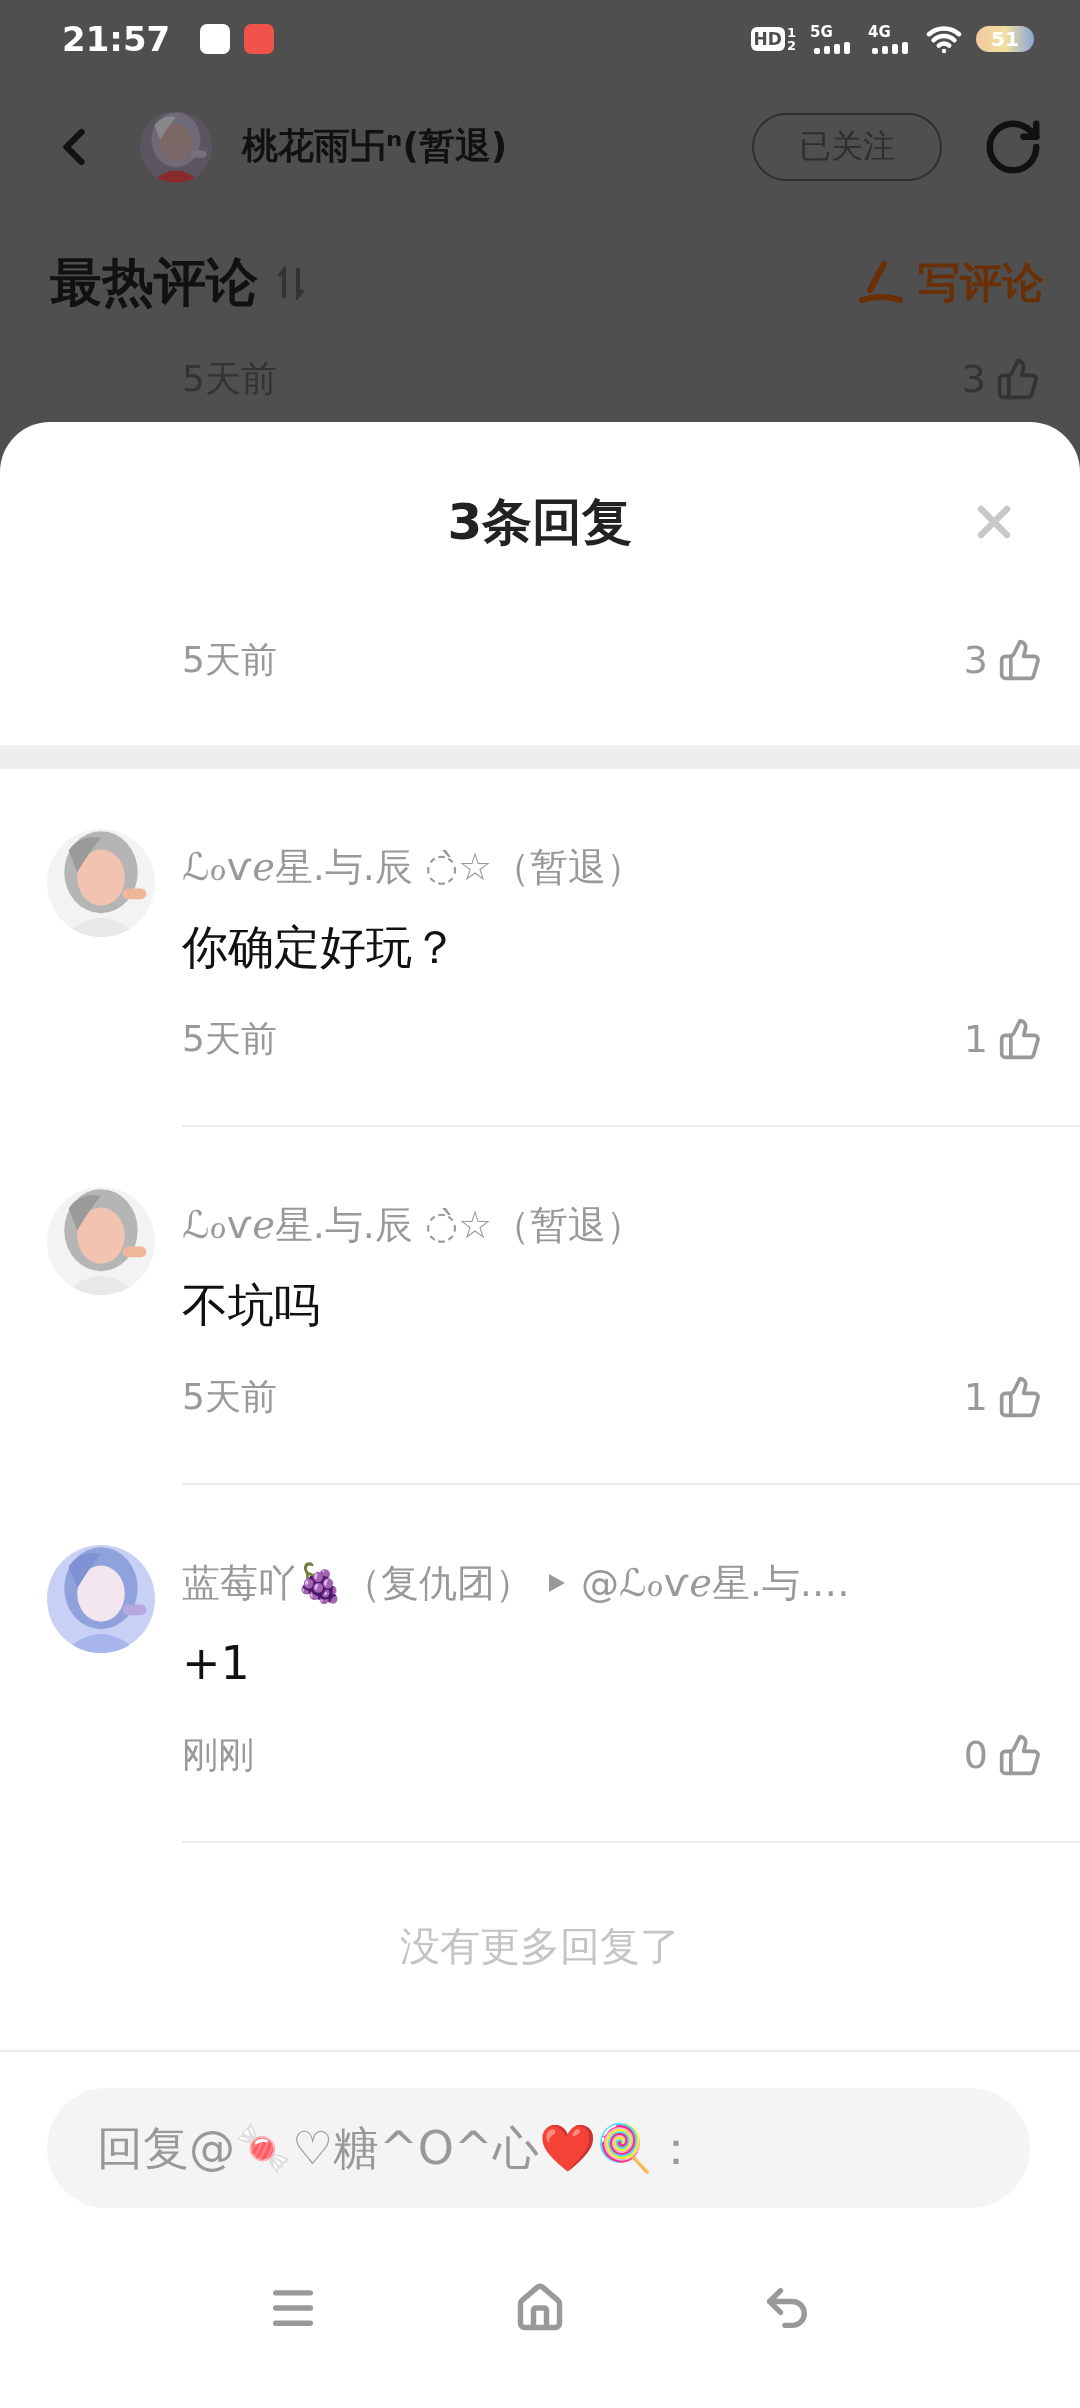 This screenshot has width=1080, height=2408. What do you see at coordinates (291, 283) in the screenshot?
I see `sort-icon` at bounding box center [291, 283].